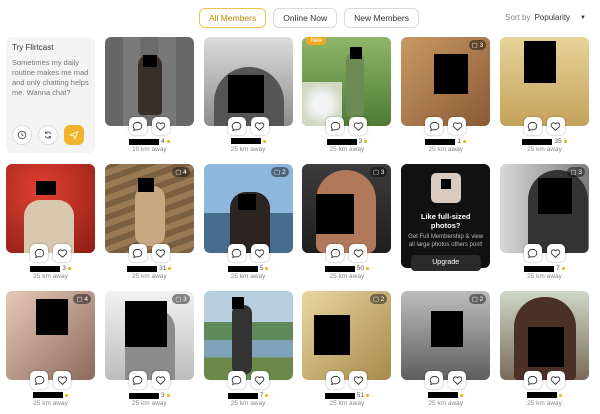 This screenshot has width=600, height=414. I want to click on member-card: ▢ 4 25 km away, so click(50, 352).